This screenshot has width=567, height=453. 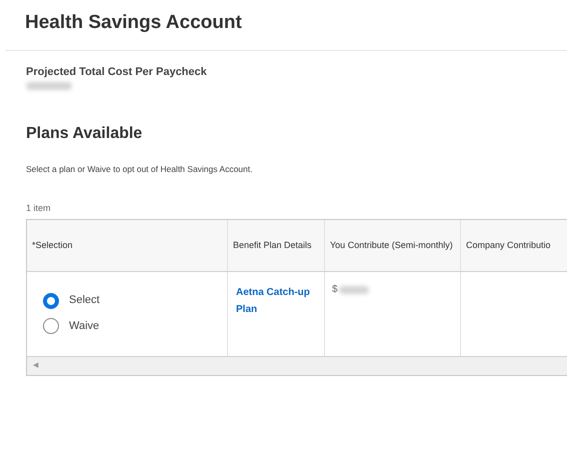 What do you see at coordinates (272, 245) in the screenshot?
I see `column-header: Benefit Plan Details` at bounding box center [272, 245].